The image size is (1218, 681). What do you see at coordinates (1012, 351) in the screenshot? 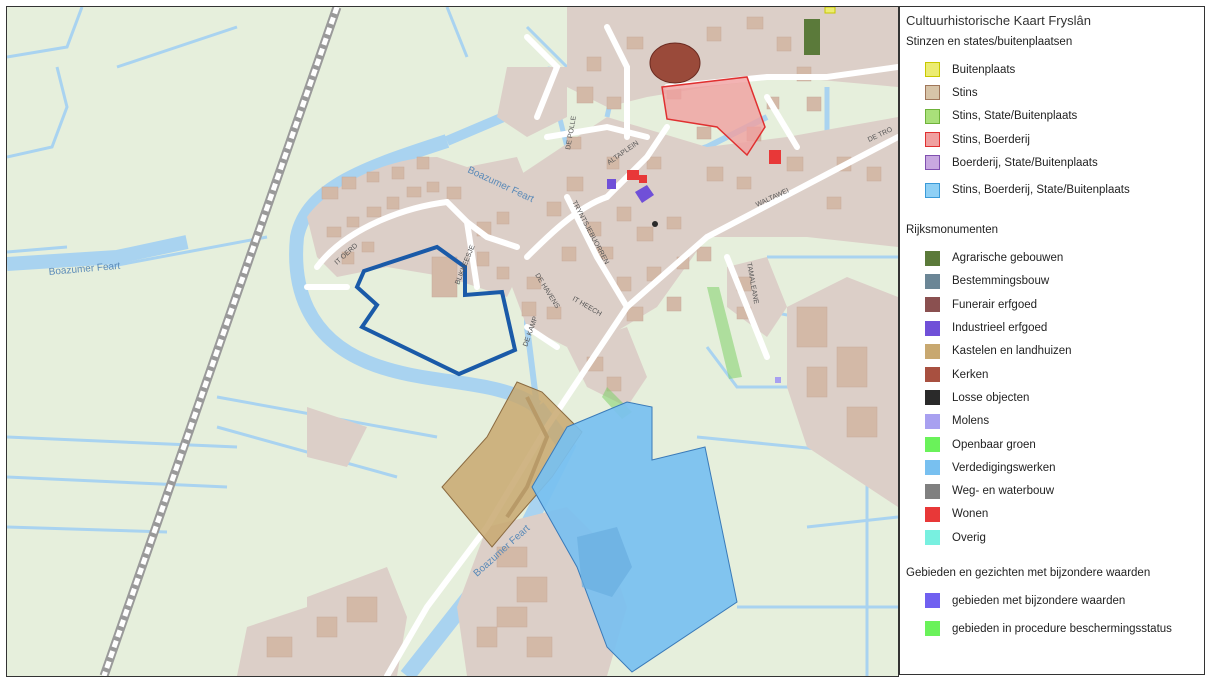
I see `legend-item-label: Kastelen en landhuizen` at bounding box center [1012, 351].